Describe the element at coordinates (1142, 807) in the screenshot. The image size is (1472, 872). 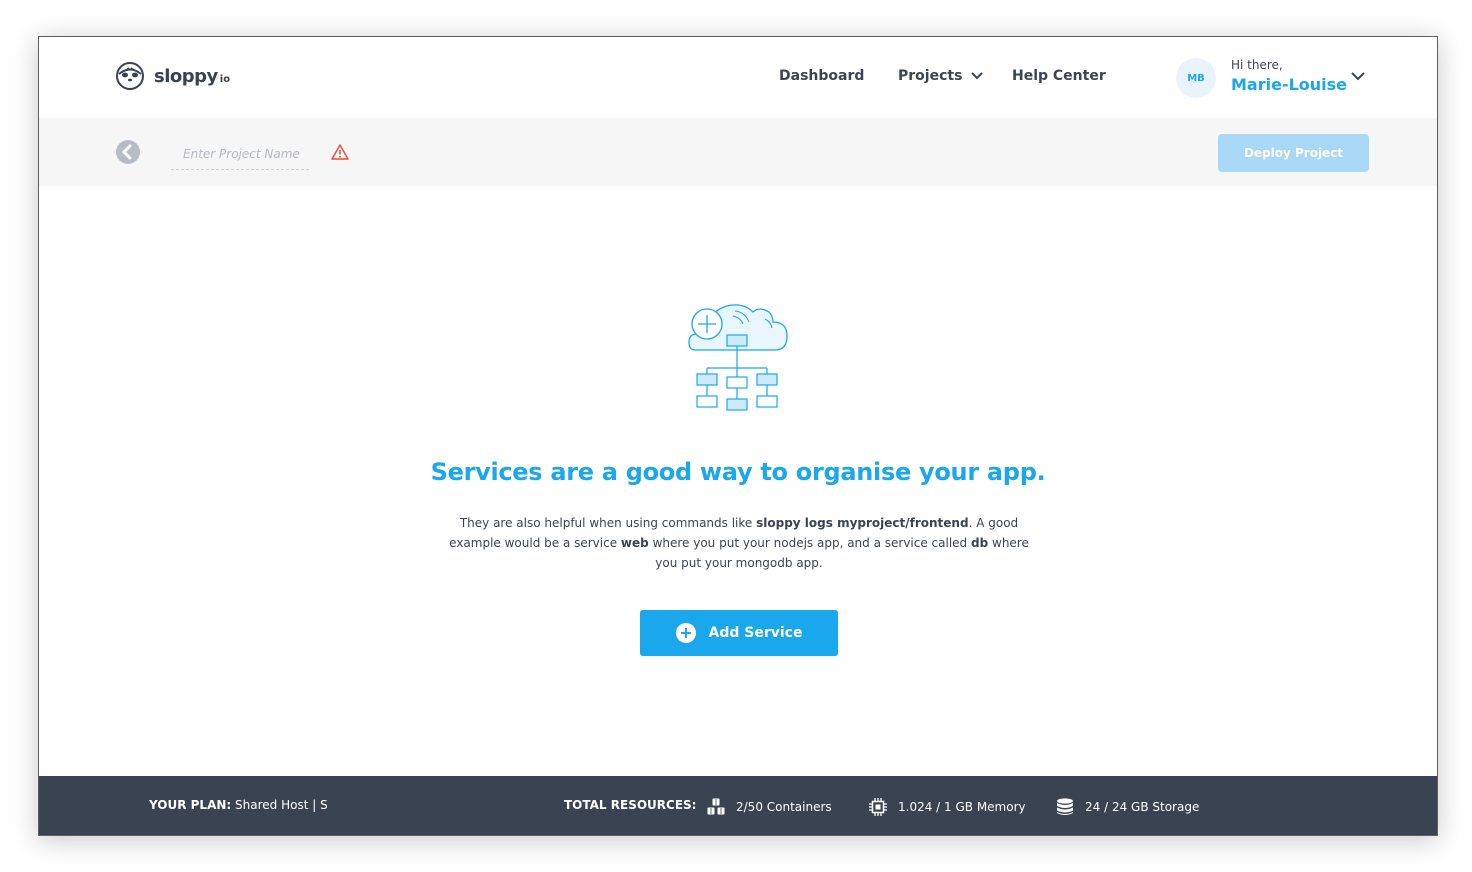
I see `storage-value: 24 / 24 GB Storage` at that location.